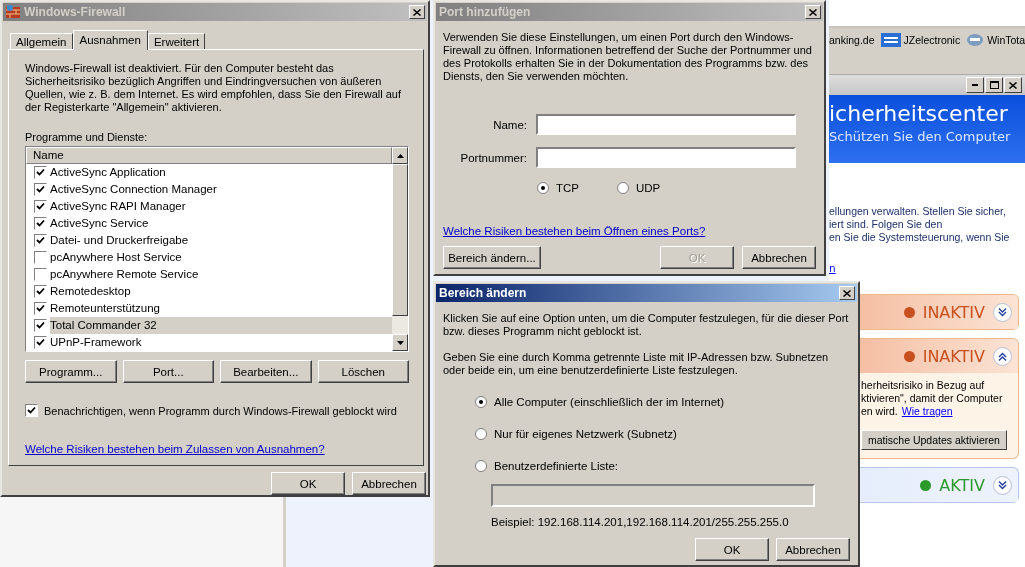 The image size is (1025, 567). What do you see at coordinates (221, 291) in the screenshot?
I see `list-item: Remotedesktop` at bounding box center [221, 291].